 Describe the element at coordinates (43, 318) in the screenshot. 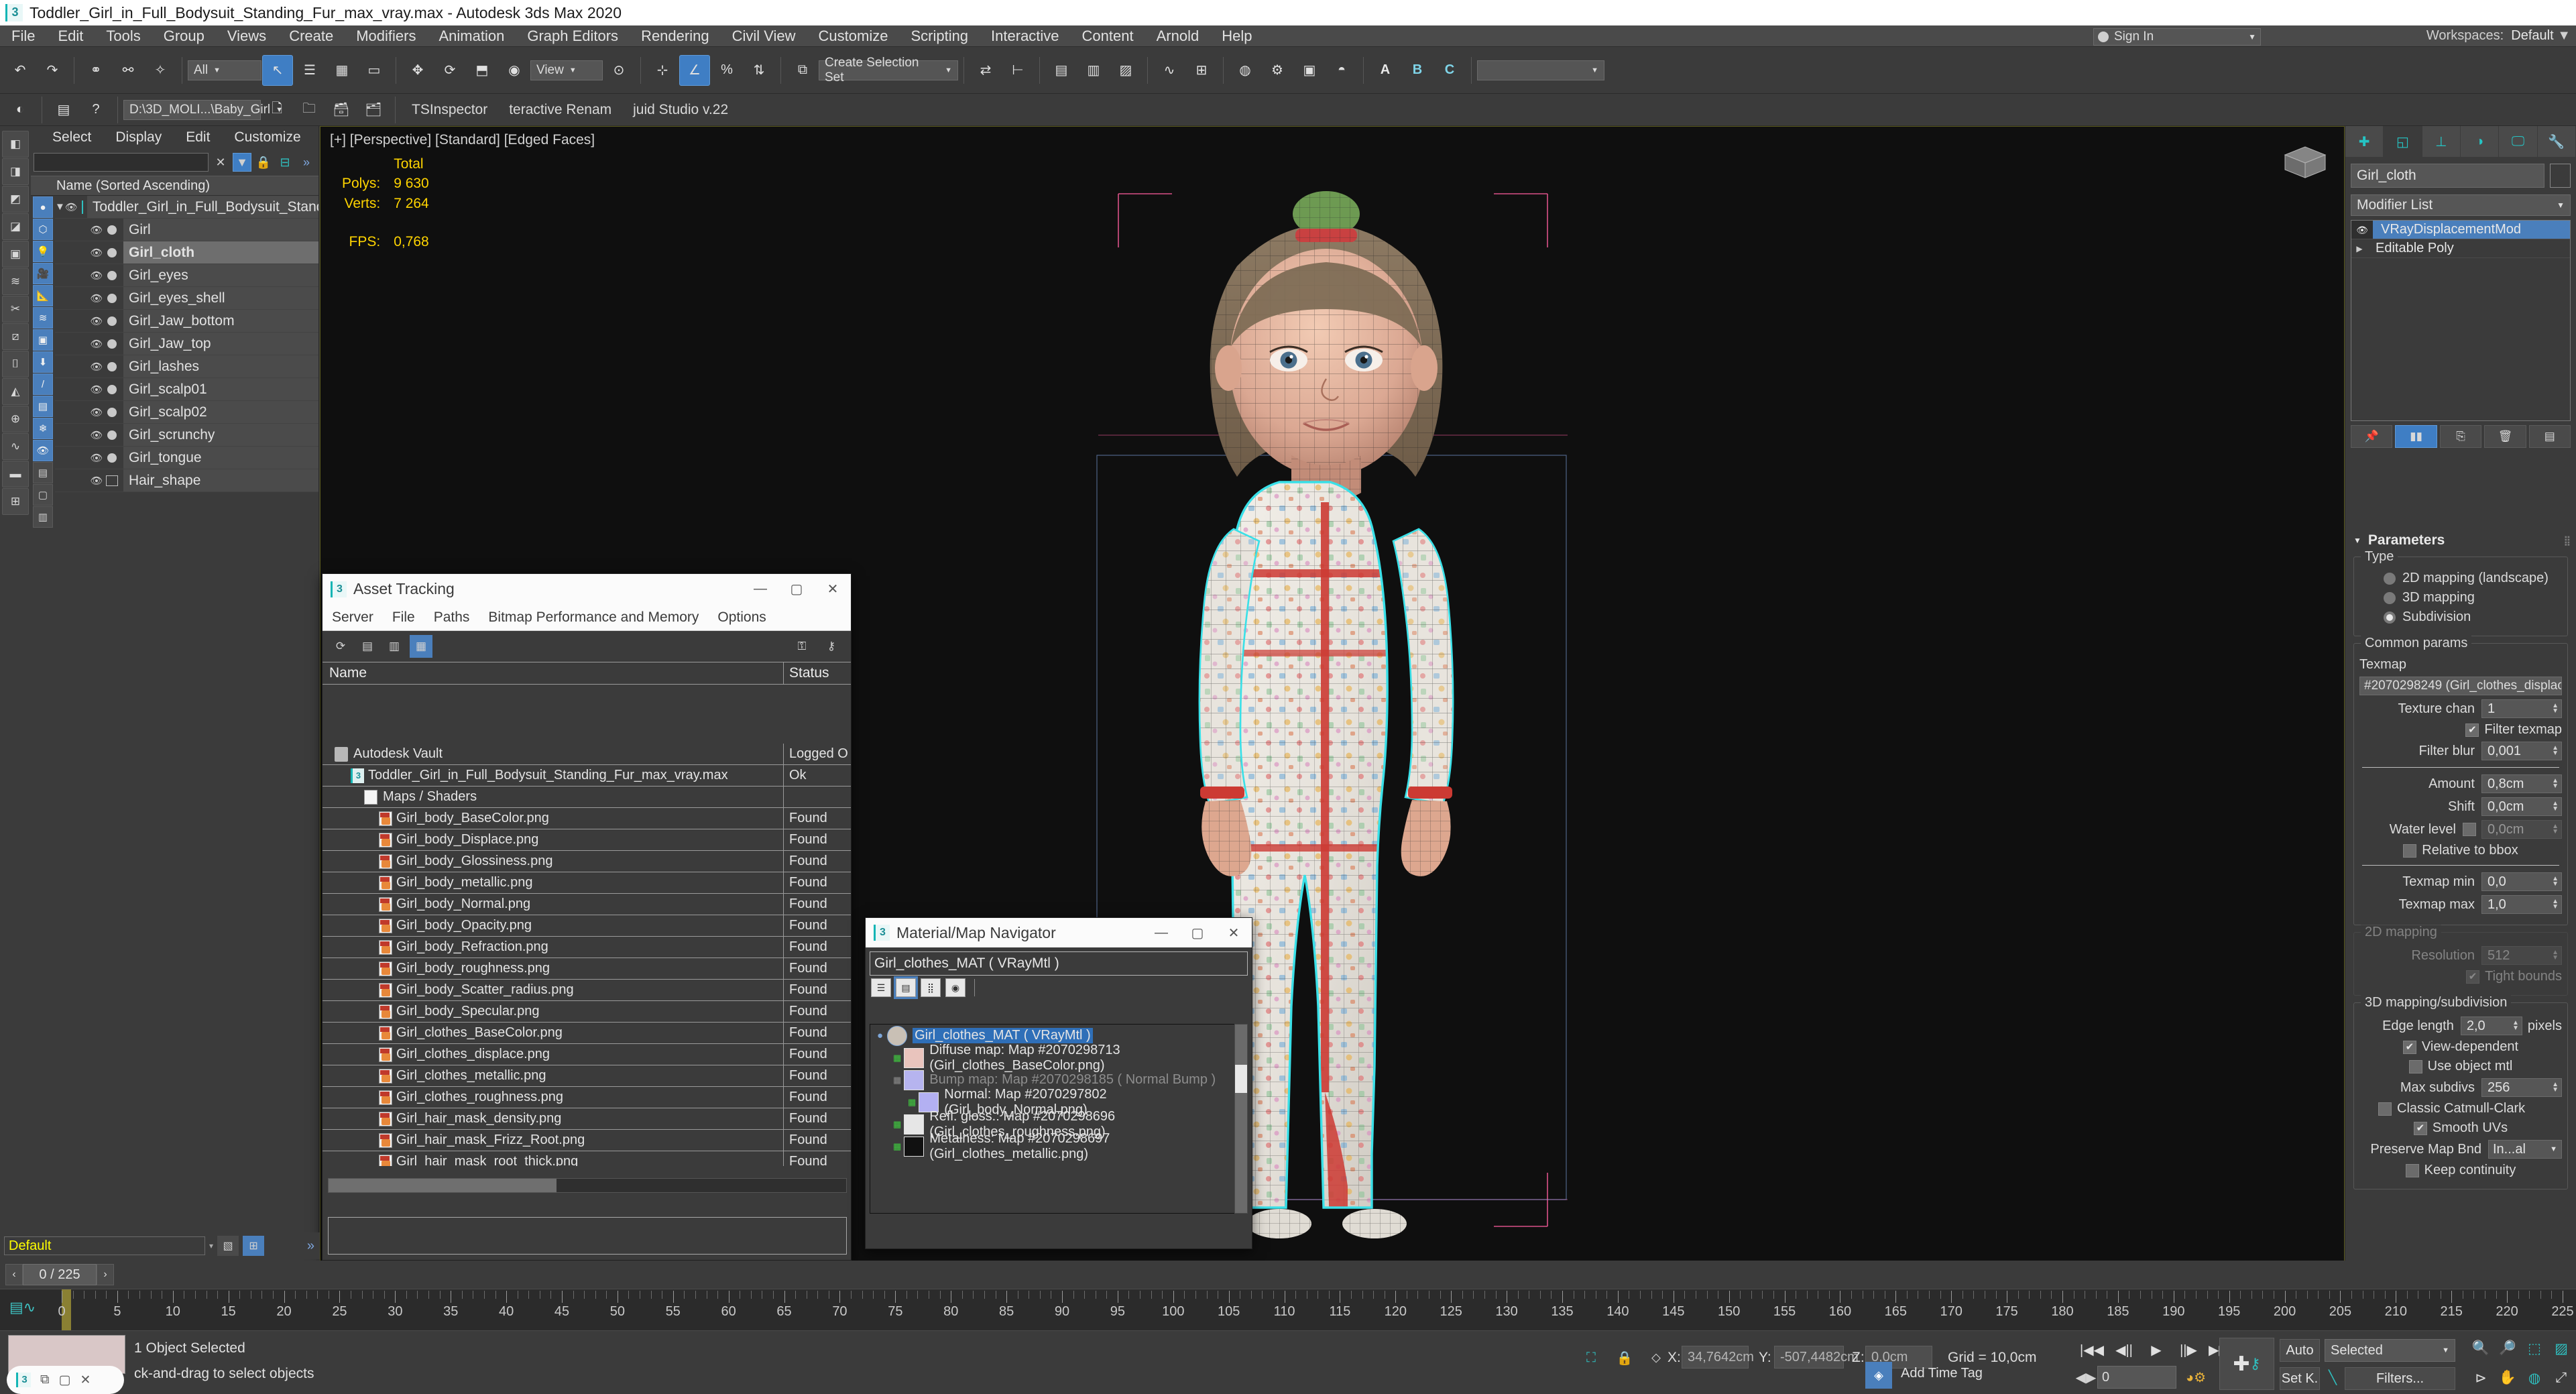

I see `filter-space-warps-icon: ≋` at that location.